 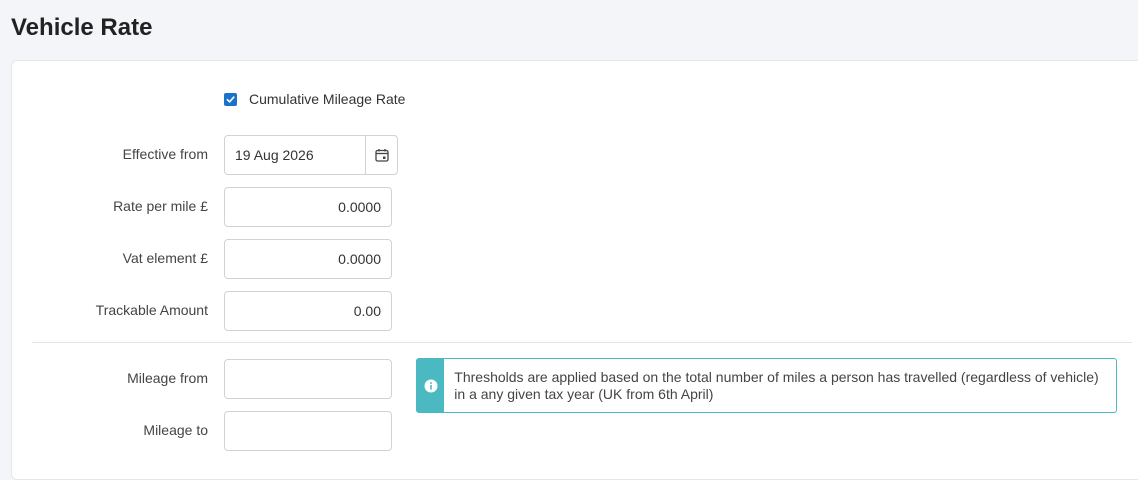 I want to click on cumulative-mileage-toggle: Cumulative Mileage Rate, so click(x=314, y=99).